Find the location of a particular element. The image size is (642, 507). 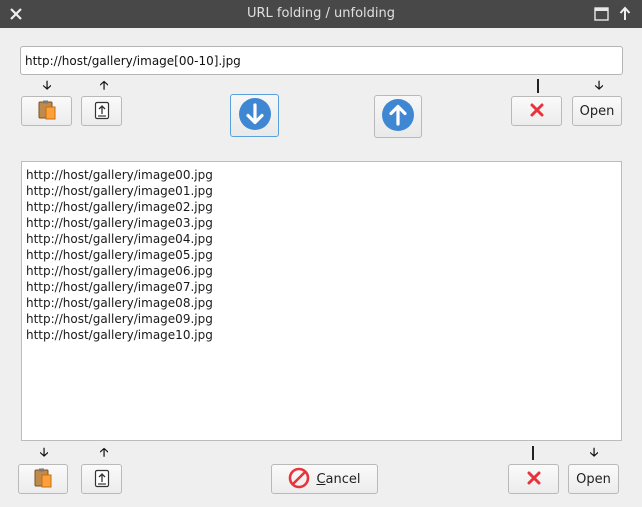

expand-button is located at coordinates (254, 115).